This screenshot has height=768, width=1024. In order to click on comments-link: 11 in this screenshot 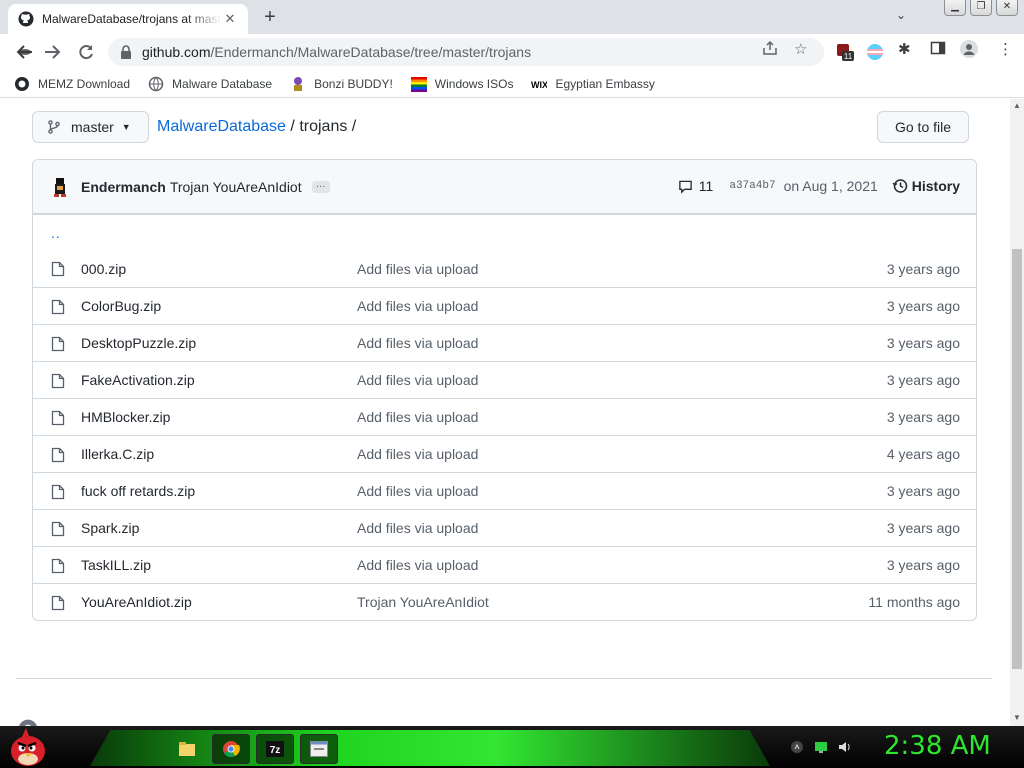, I will do `click(695, 186)`.